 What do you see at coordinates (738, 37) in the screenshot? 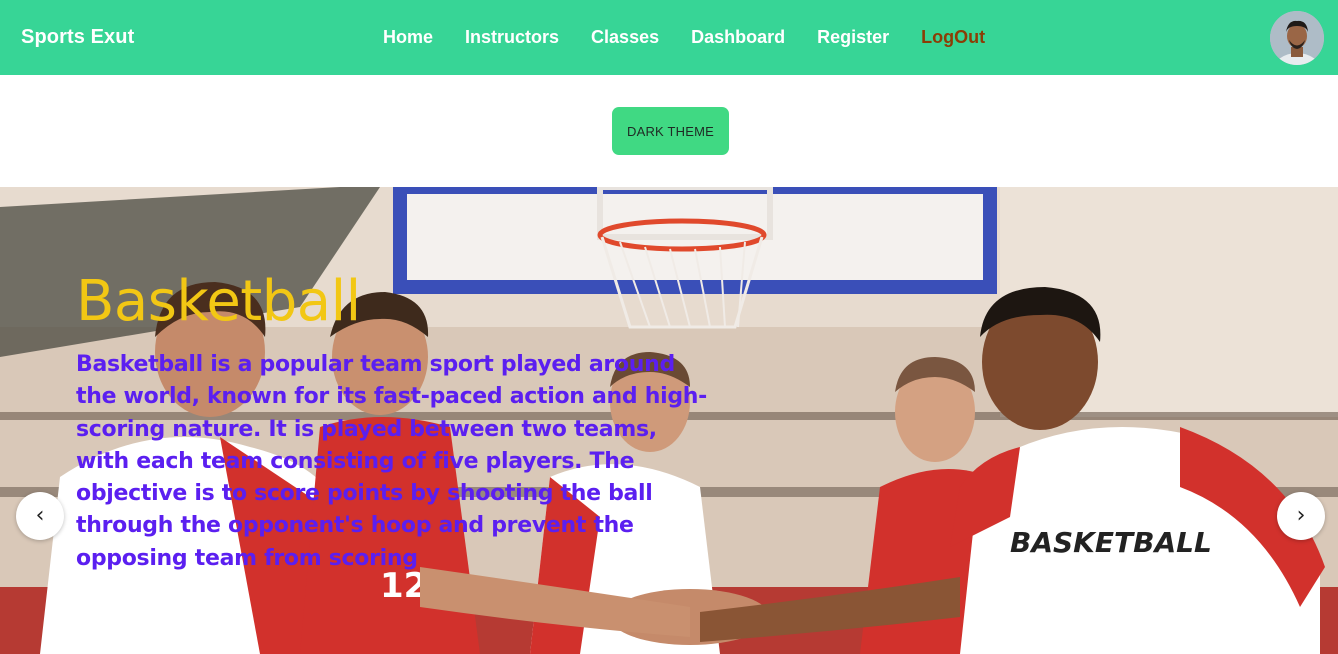
I see `nav-link-dashboard: Dashboard` at bounding box center [738, 37].